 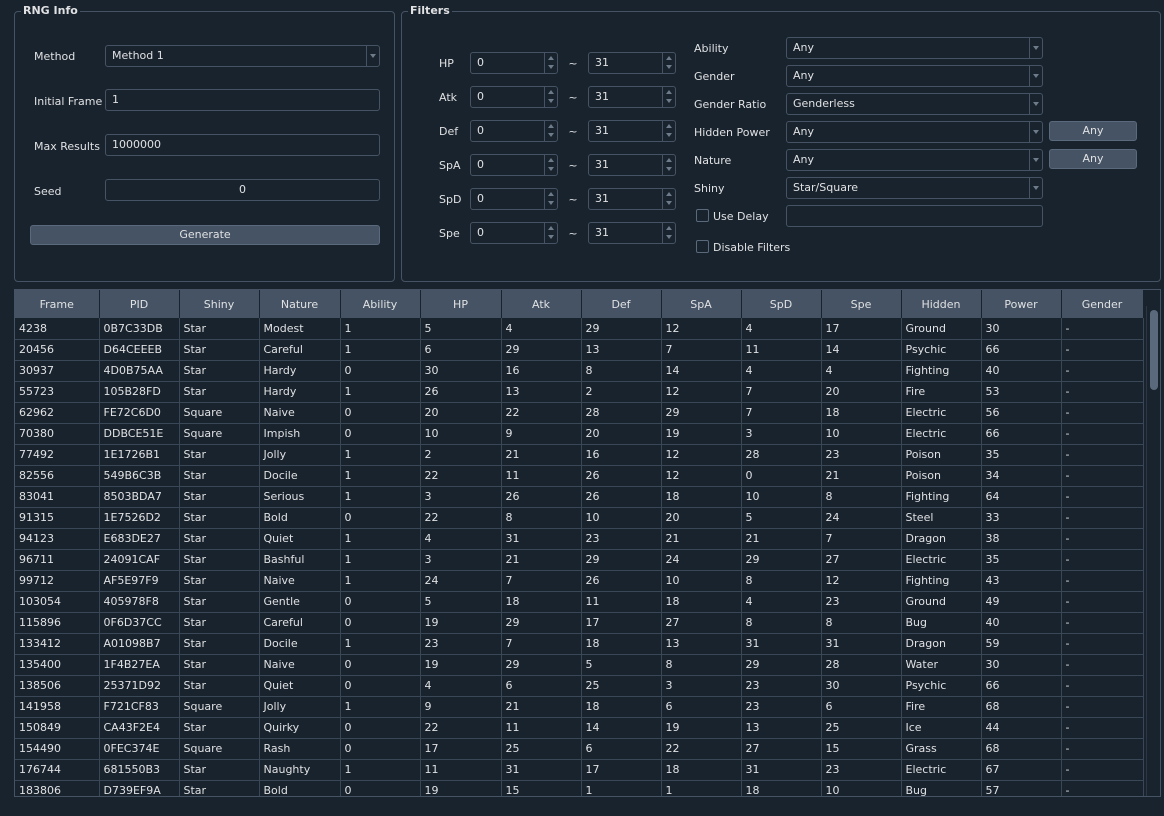 What do you see at coordinates (632, 233) in the screenshot?
I see `spe-max-input: 31` at bounding box center [632, 233].